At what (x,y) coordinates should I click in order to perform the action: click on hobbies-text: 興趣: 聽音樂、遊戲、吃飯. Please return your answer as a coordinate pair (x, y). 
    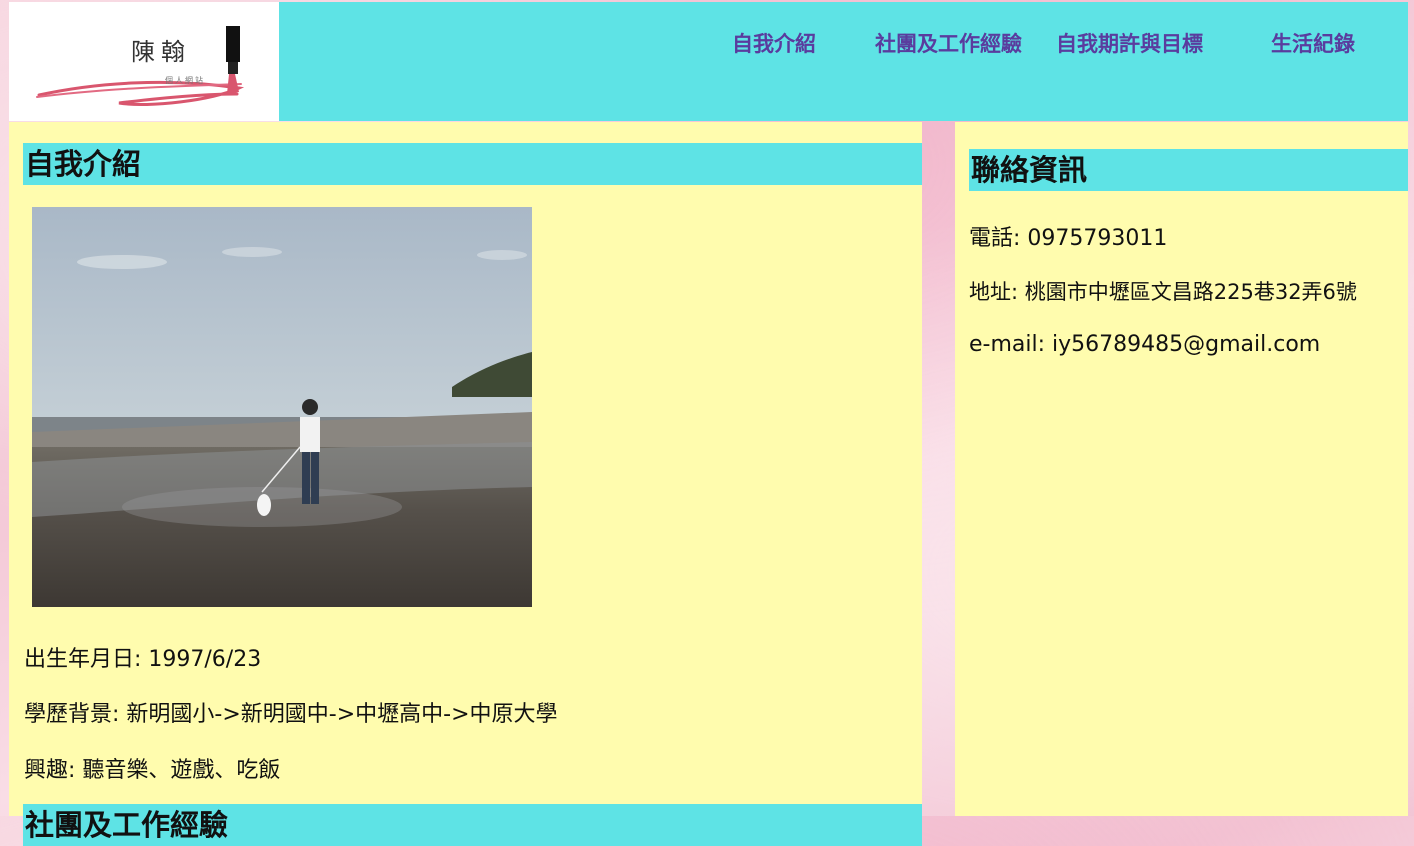
    Looking at the image, I should click on (152, 770).